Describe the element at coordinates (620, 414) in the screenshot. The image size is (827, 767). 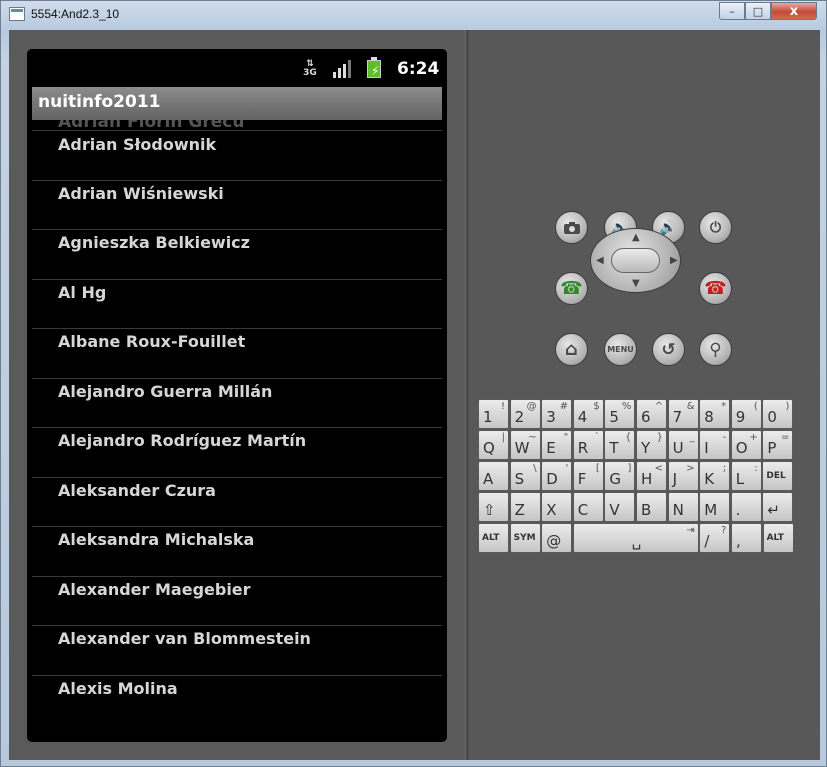
I see `key-5: 5%` at that location.